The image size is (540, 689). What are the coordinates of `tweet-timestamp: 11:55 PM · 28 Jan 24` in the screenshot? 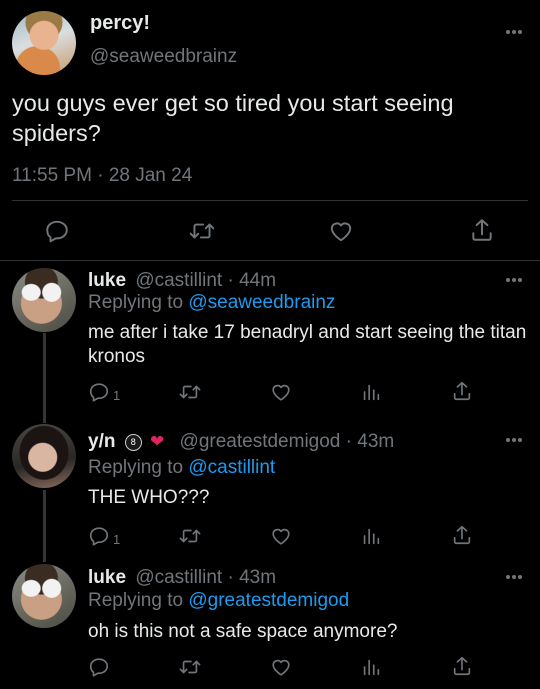 It's located at (102, 176).